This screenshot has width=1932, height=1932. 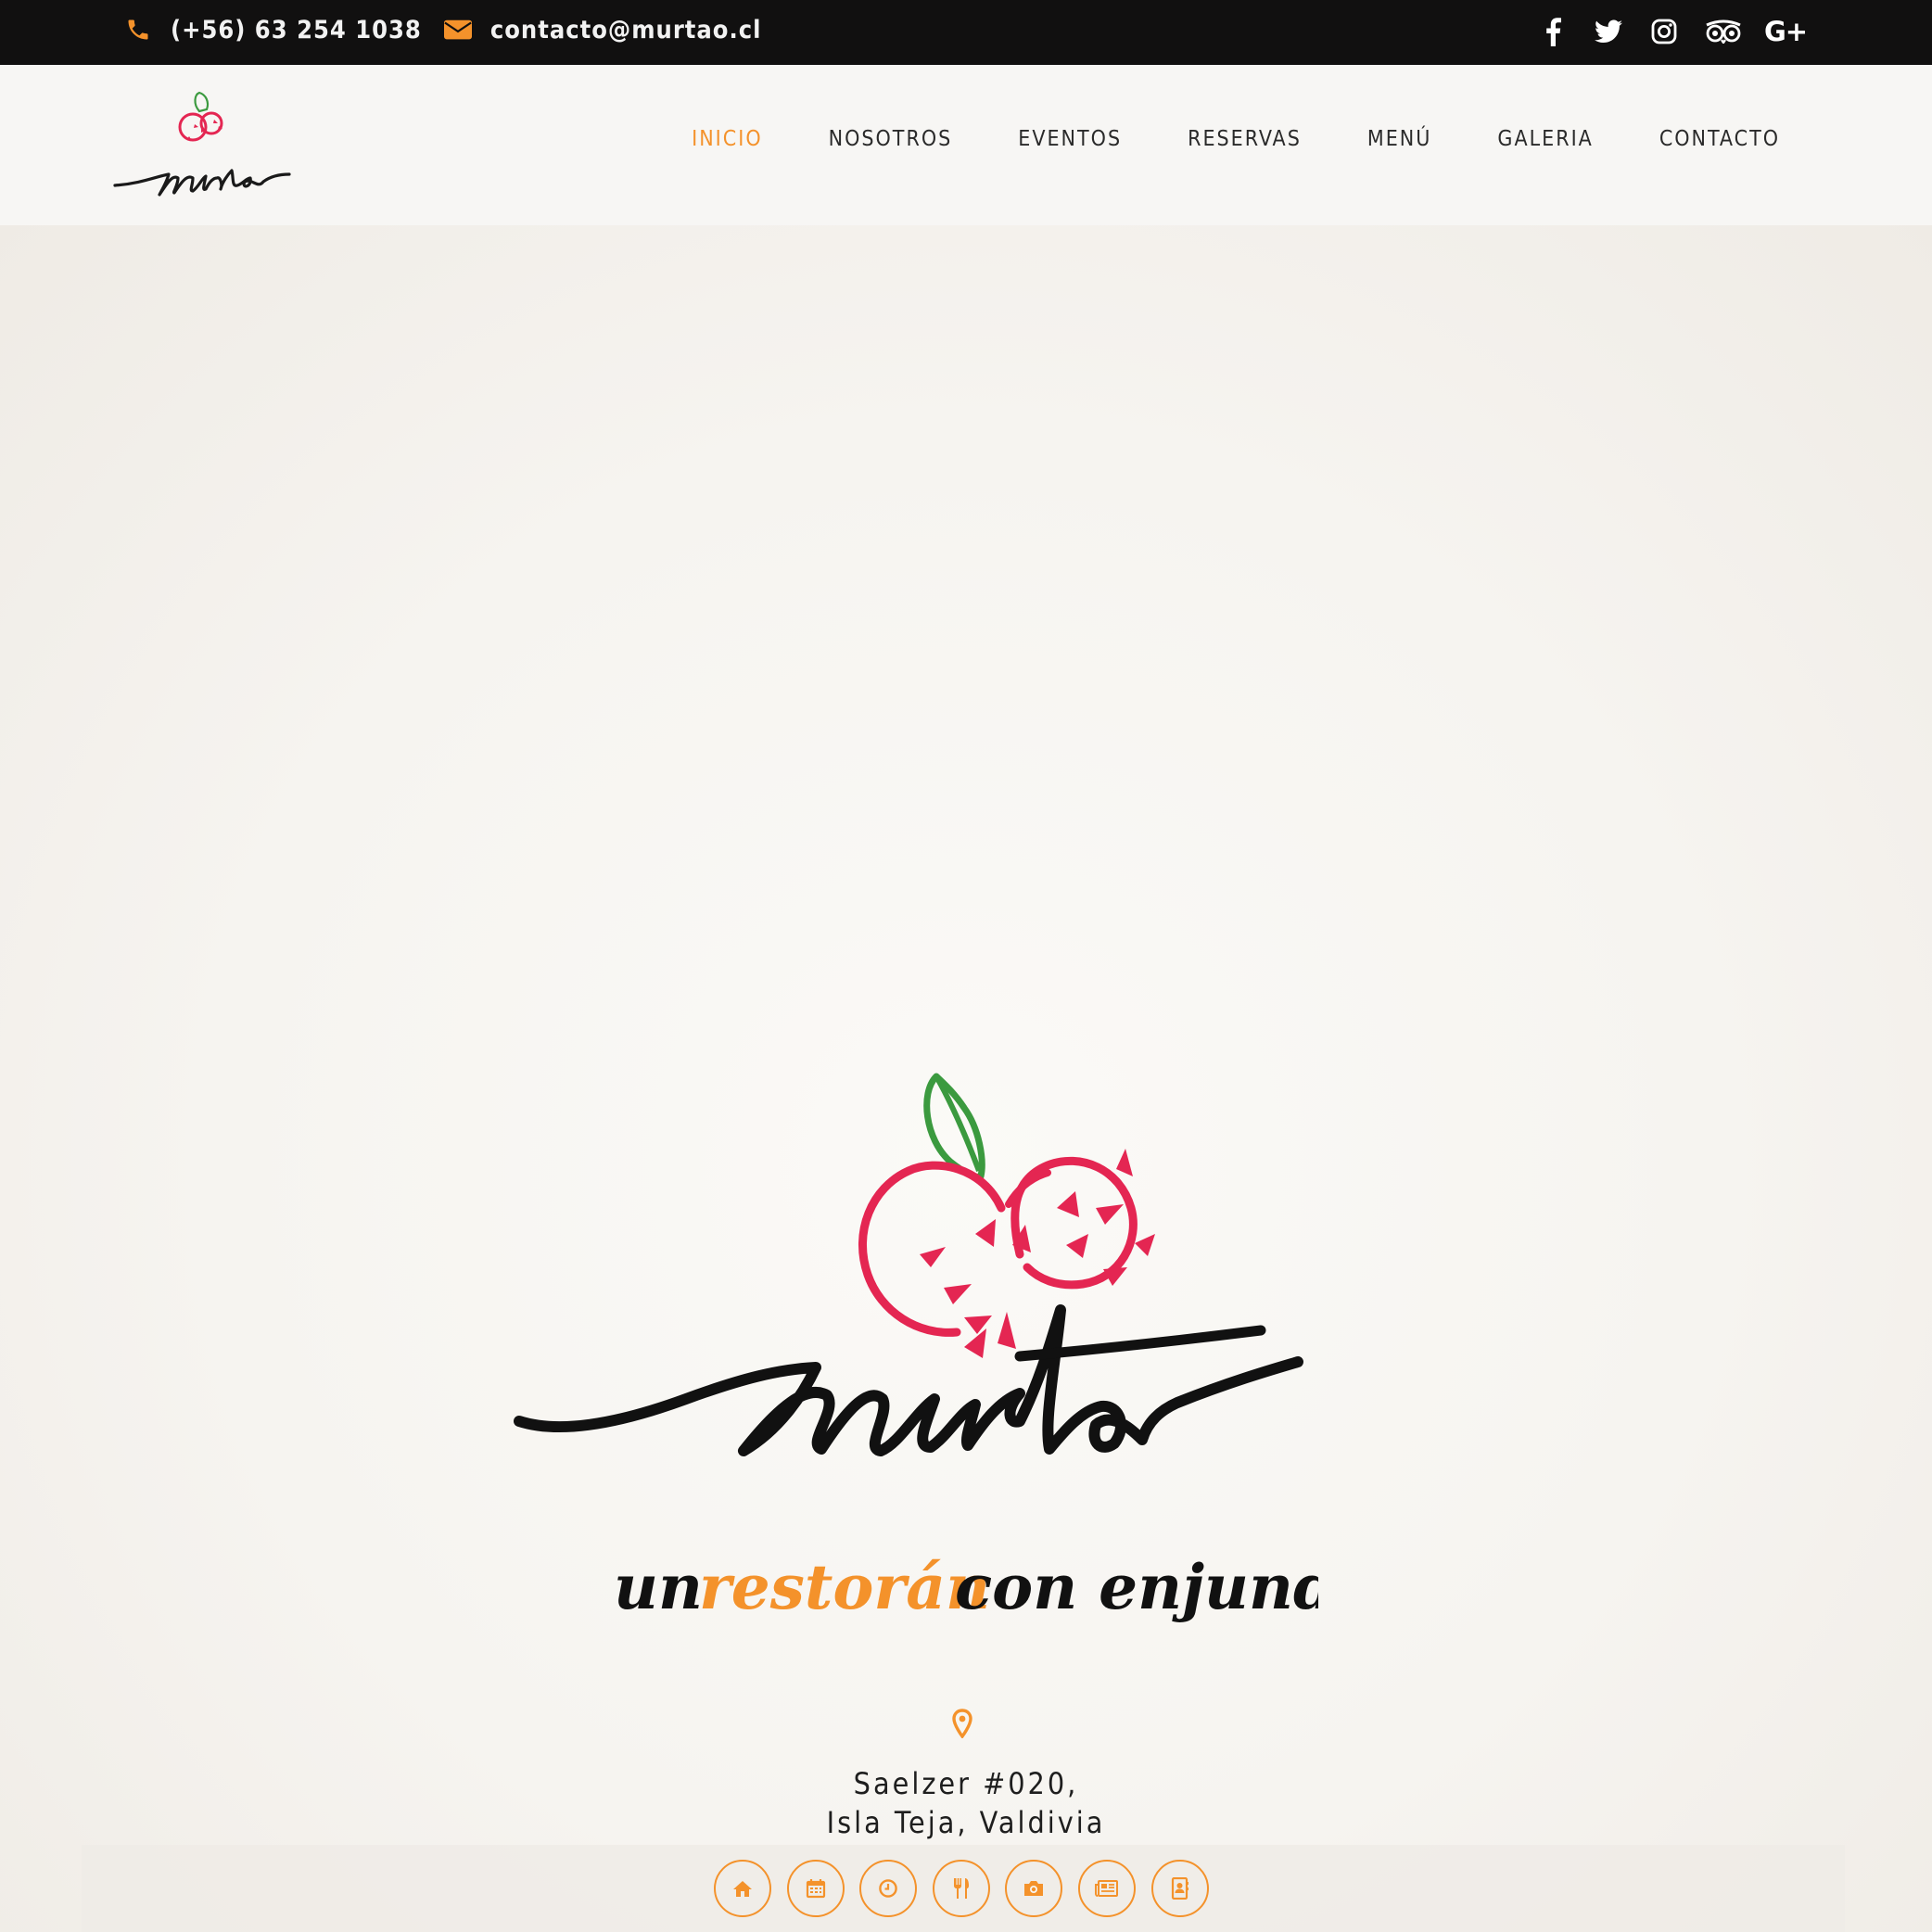 I want to click on hero-tagline: un restorán con enjundia, so click(x=966, y=1592).